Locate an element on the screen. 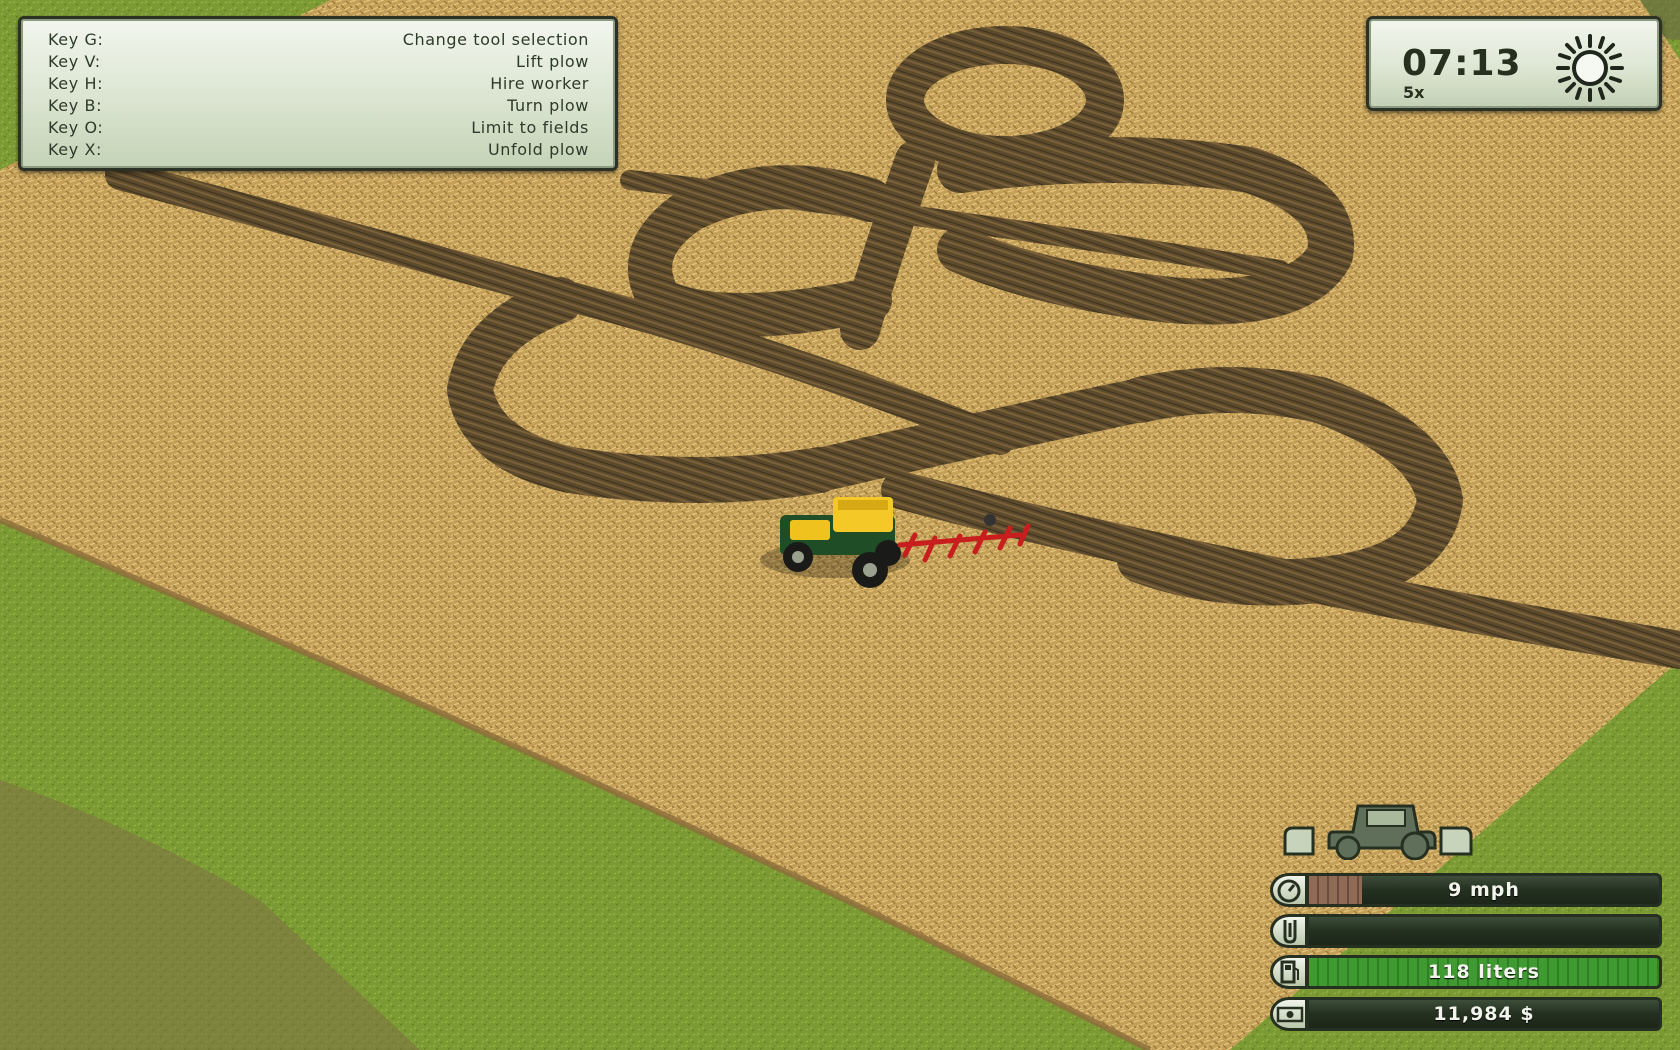  sun-icon is located at coordinates (1590, 68).